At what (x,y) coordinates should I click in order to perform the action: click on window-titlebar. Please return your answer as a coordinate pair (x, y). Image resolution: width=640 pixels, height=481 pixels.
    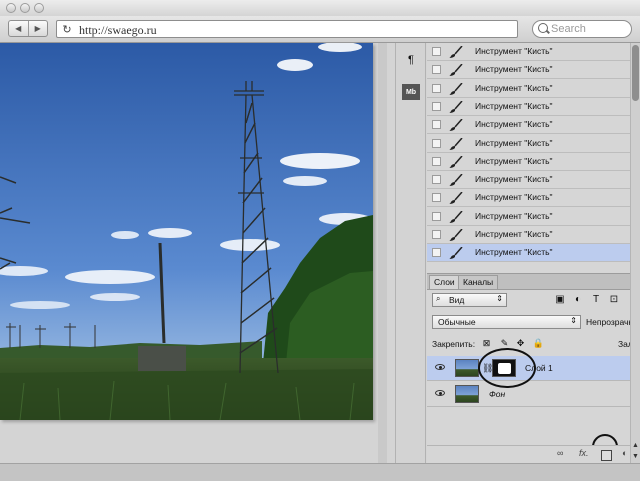
    Looking at the image, I should click on (320, 8).